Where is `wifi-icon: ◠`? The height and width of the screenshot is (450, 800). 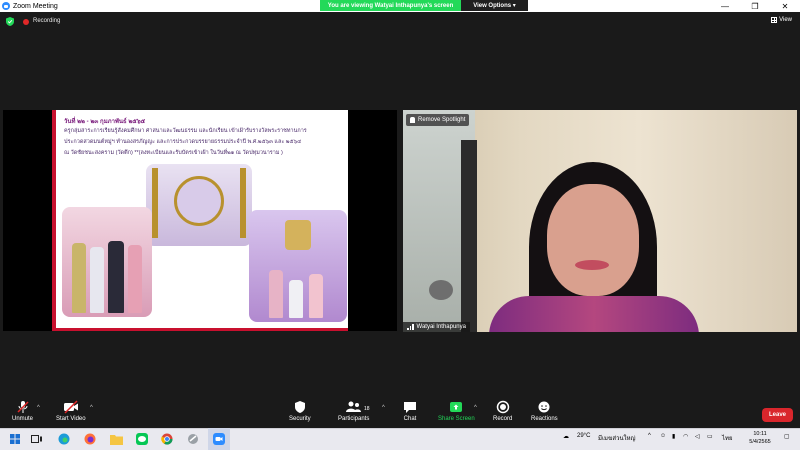
wifi-icon: ◠ is located at coordinates (685, 436).